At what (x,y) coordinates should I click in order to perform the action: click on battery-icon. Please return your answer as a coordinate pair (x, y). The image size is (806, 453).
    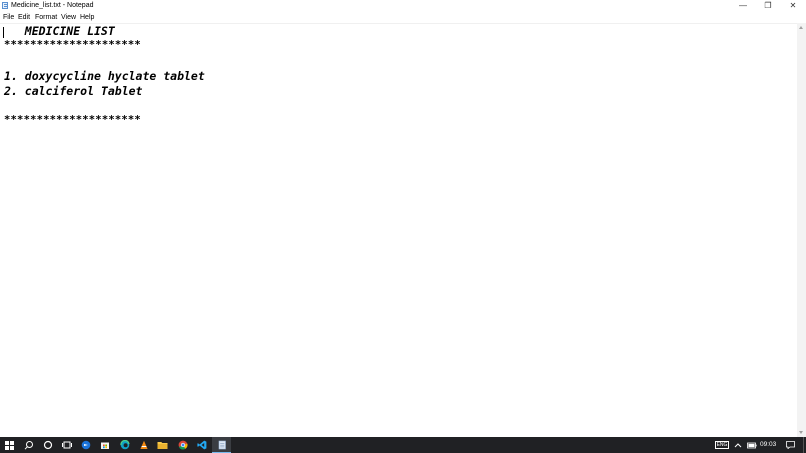
    Looking at the image, I should click on (751, 445).